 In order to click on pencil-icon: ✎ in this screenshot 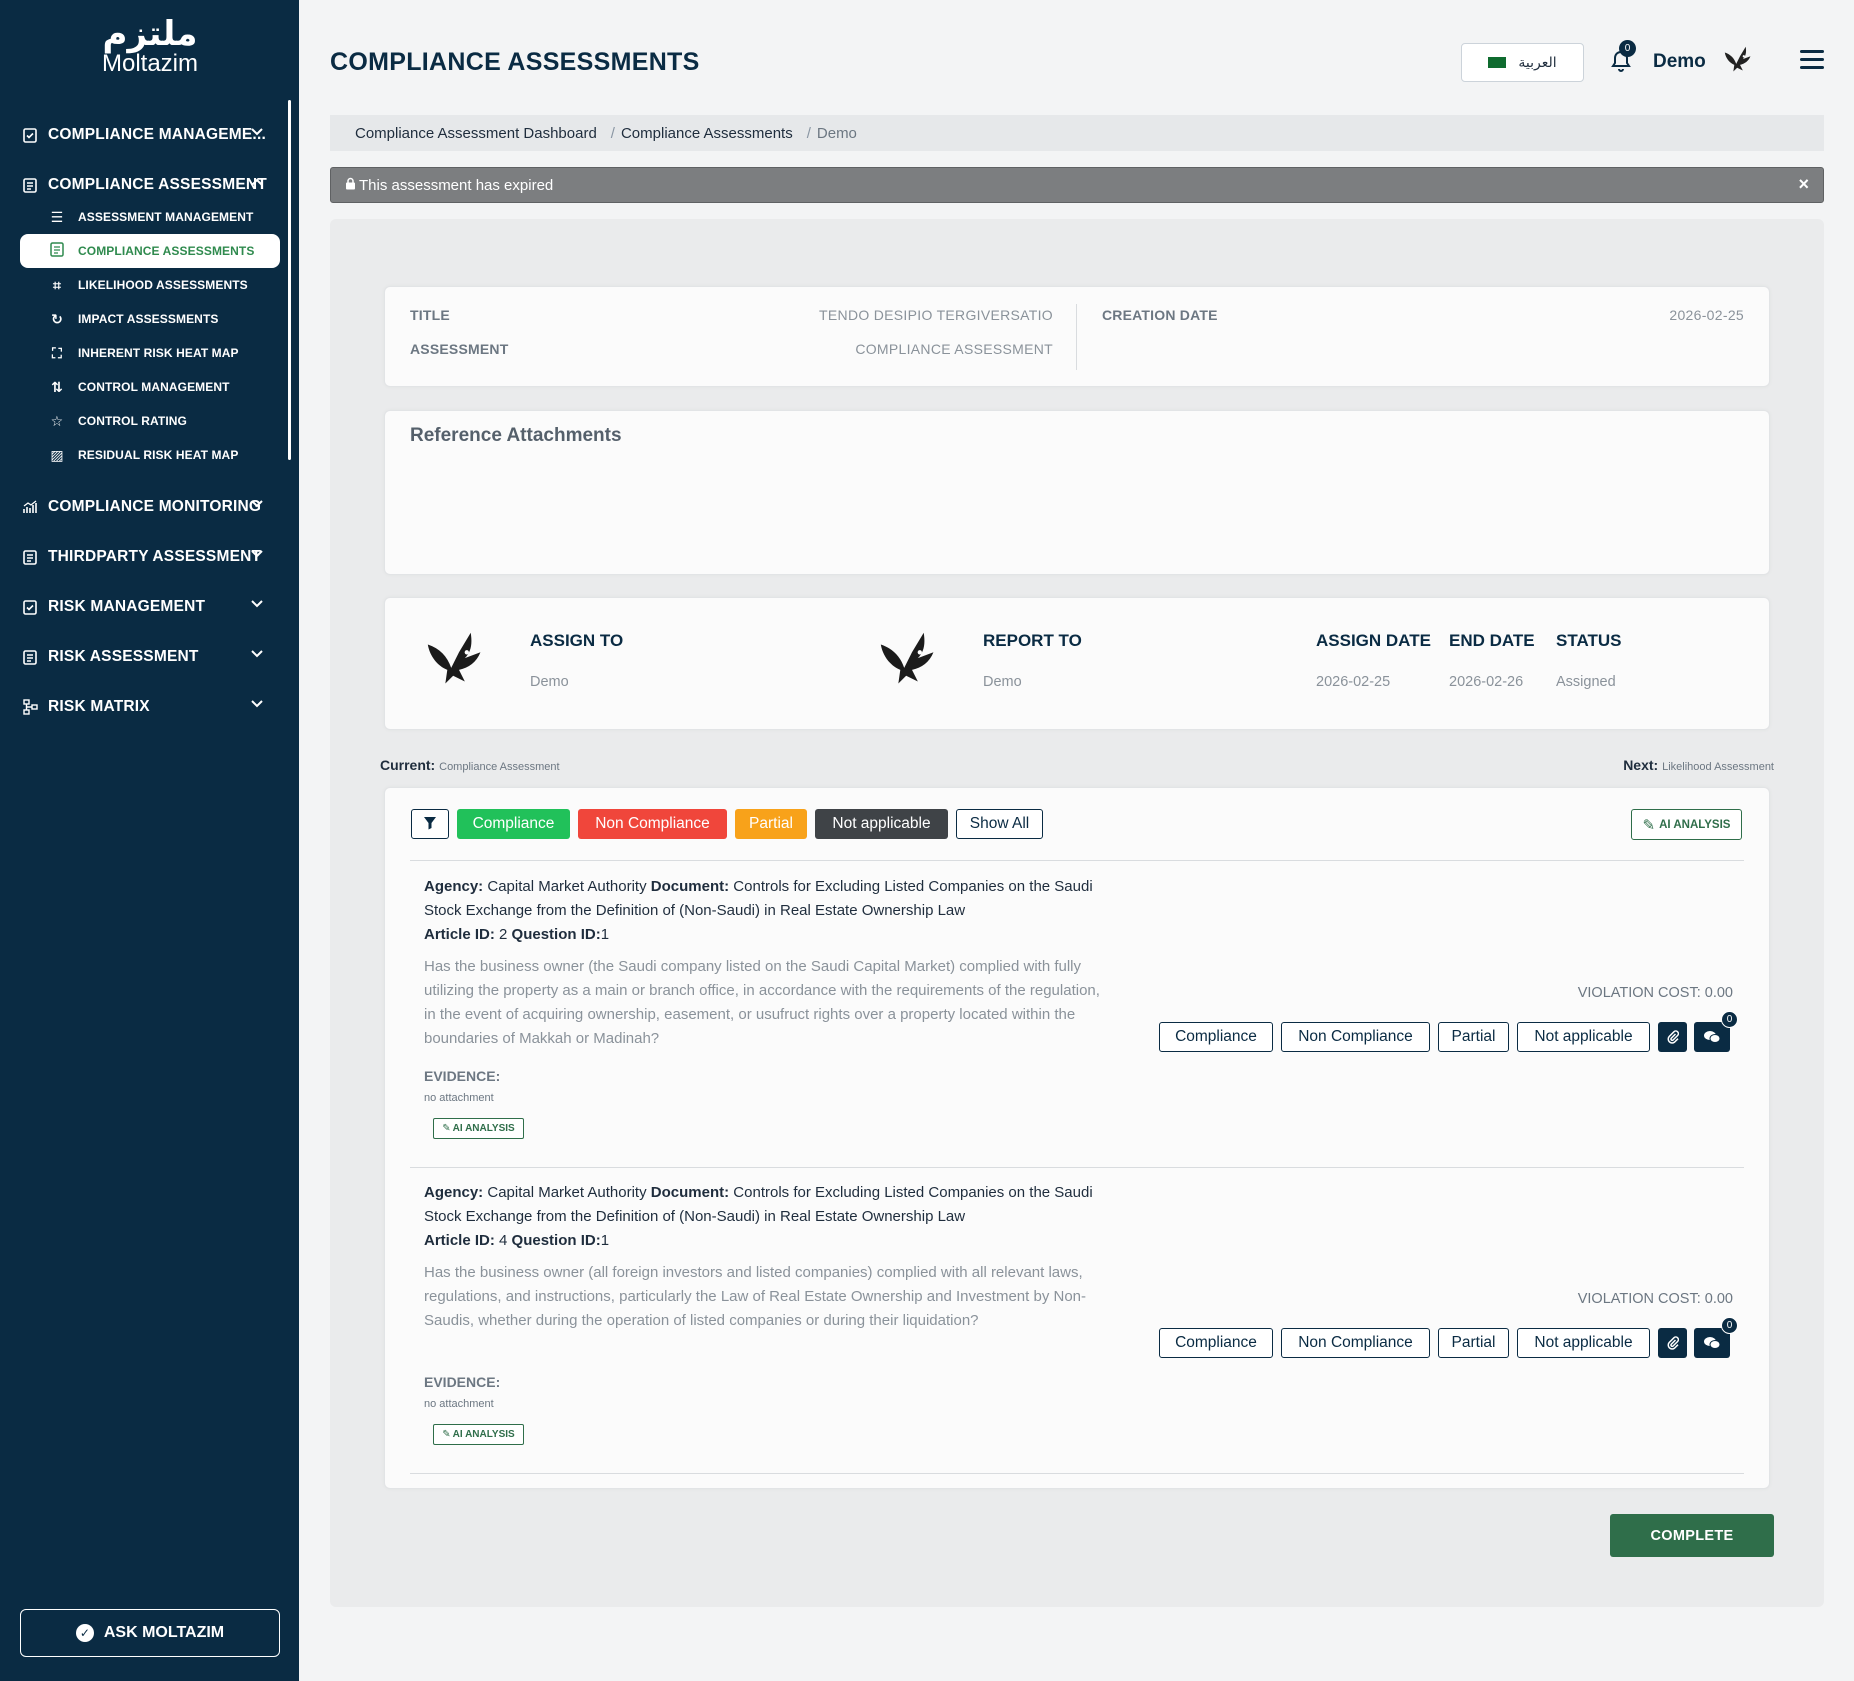, I will do `click(1649, 825)`.